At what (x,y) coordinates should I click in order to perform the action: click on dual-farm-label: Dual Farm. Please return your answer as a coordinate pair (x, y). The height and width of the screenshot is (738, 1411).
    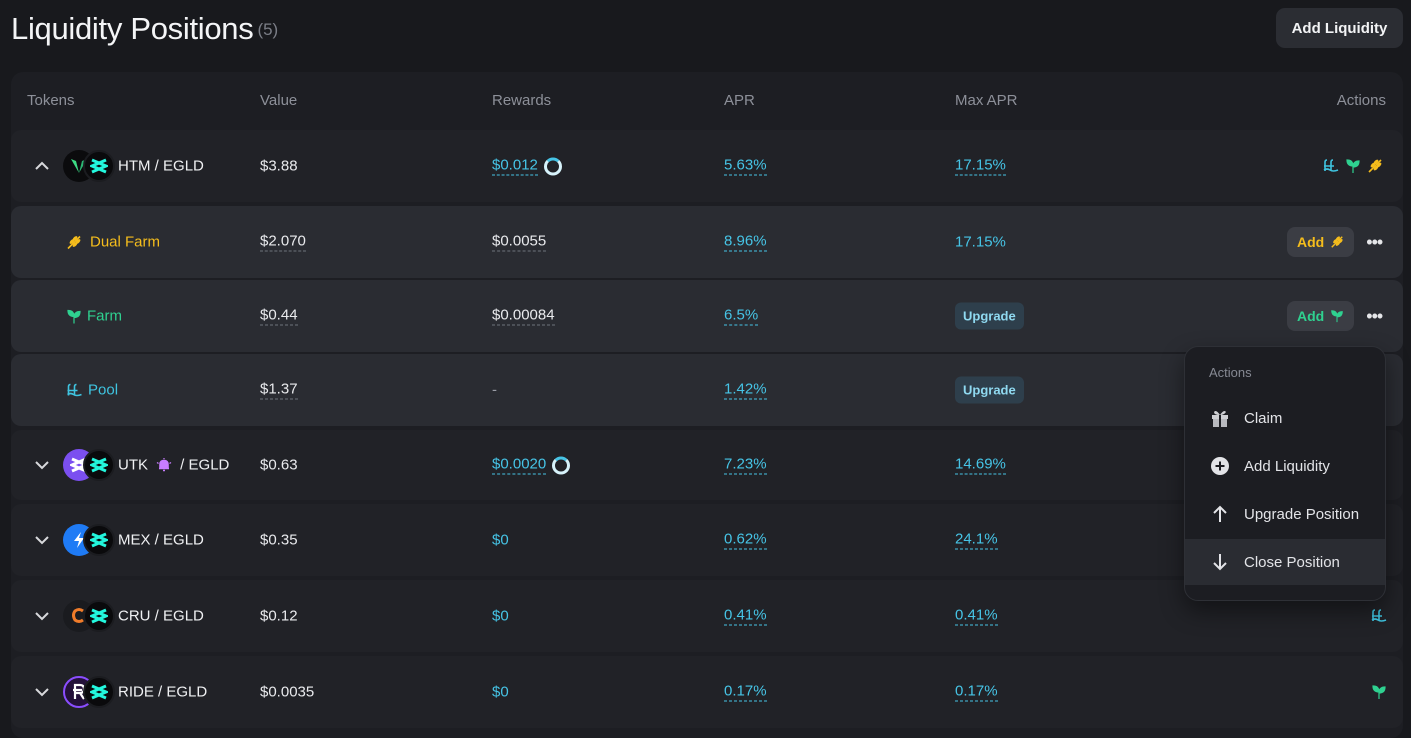
    Looking at the image, I should click on (113, 242).